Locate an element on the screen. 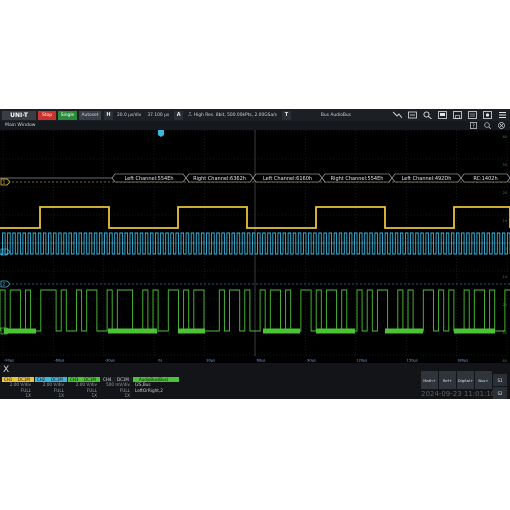  window-title-bar: Main Window ? is located at coordinates (255, 125).